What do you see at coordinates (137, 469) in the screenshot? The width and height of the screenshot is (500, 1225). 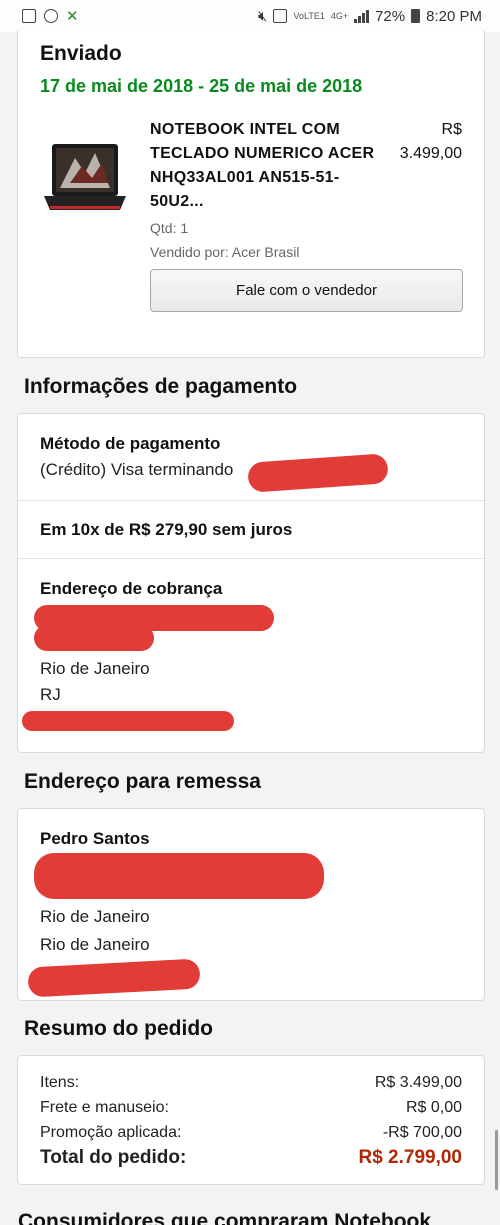 I see `payment-method-value: (Crédito) Visa terminando` at bounding box center [137, 469].